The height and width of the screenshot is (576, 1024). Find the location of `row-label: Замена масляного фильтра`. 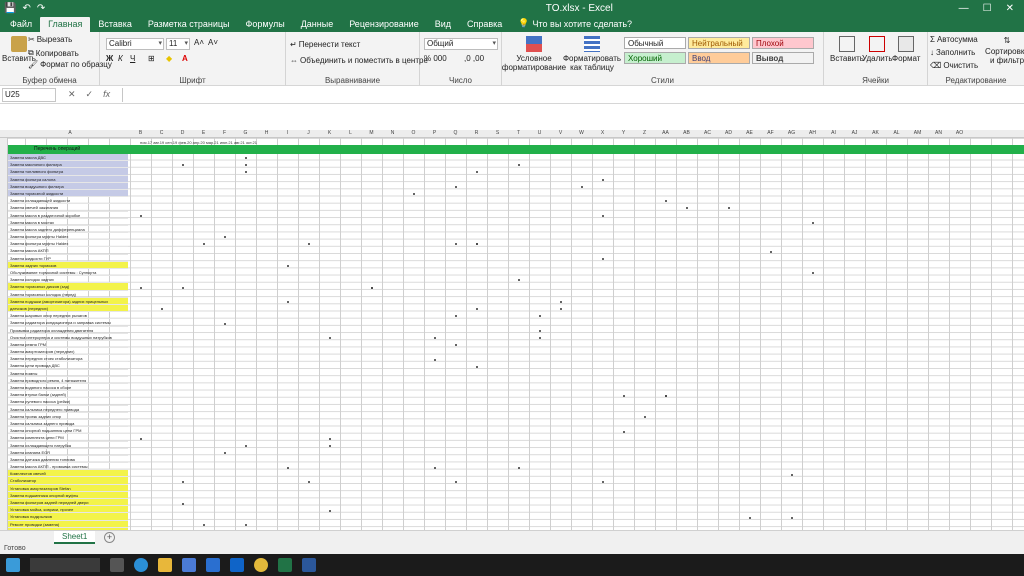

row-label: Замена масляного фильтра is located at coordinates (68, 165).